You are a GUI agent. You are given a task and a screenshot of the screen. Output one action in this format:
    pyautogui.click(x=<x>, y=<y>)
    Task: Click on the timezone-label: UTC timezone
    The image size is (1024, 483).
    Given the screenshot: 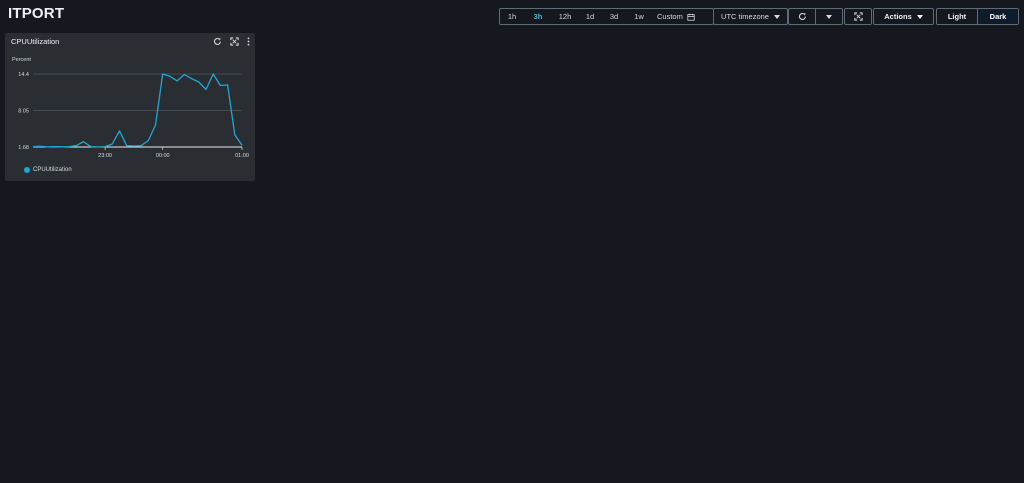 What is the action you would take?
    pyautogui.click(x=745, y=16)
    